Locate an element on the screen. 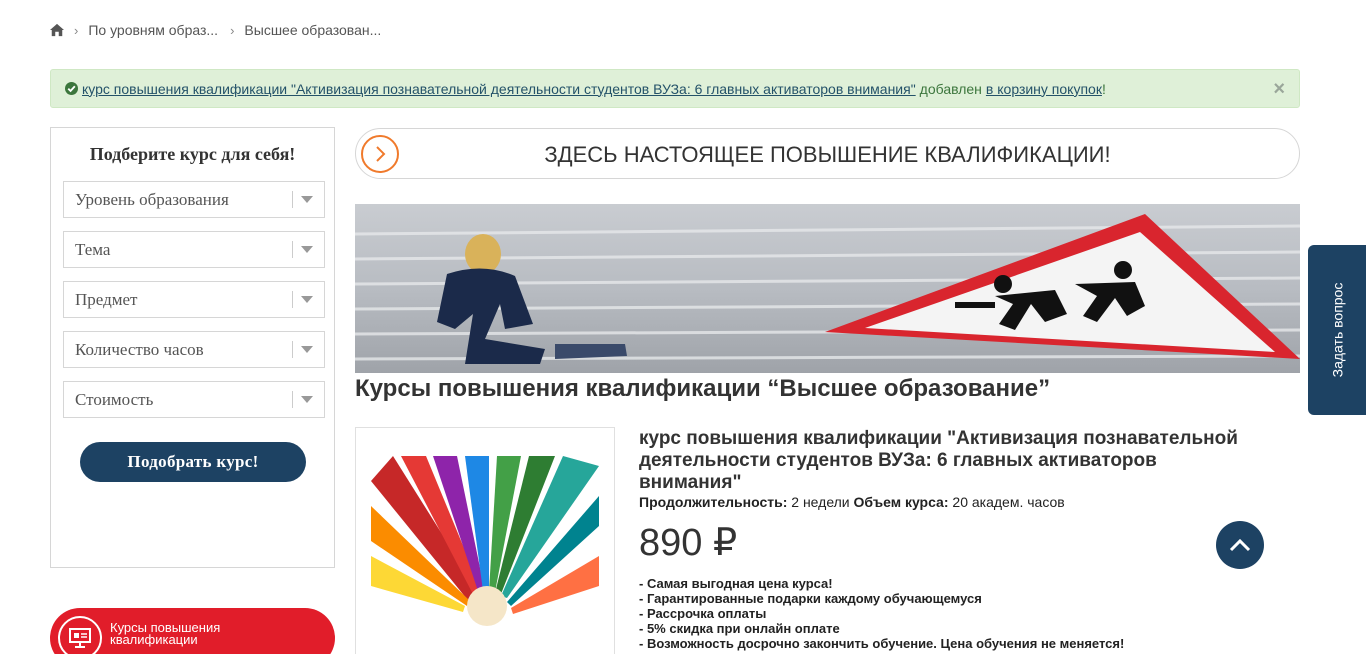 This screenshot has height=654, width=1366. alert-end-text: ! is located at coordinates (1103, 88).